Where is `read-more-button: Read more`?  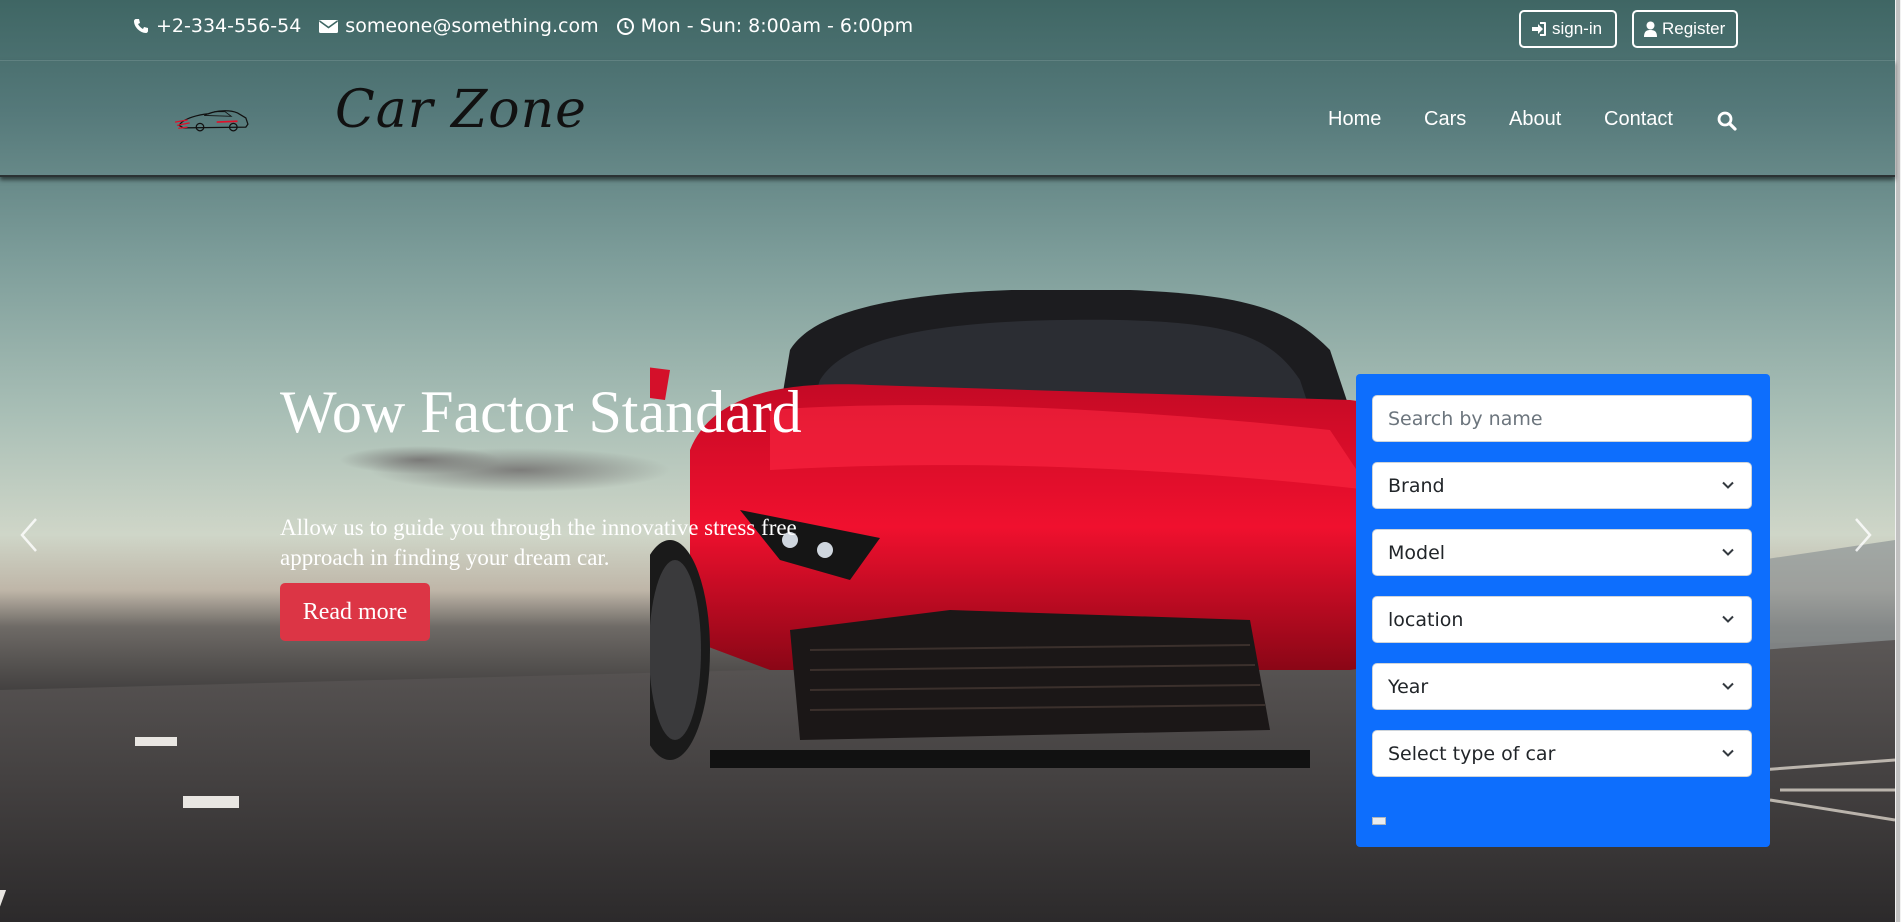
read-more-button: Read more is located at coordinates (355, 612).